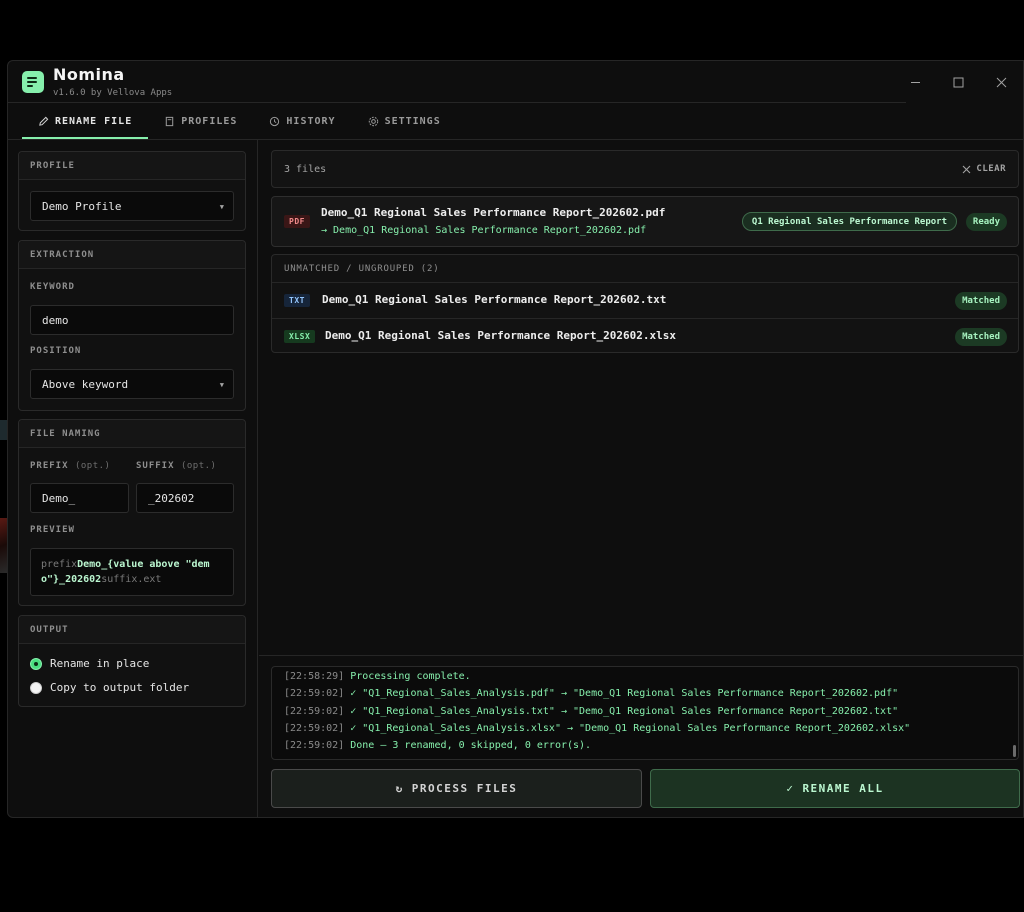  What do you see at coordinates (59, 564) in the screenshot?
I see `preview-prefix-tag: prefix` at bounding box center [59, 564].